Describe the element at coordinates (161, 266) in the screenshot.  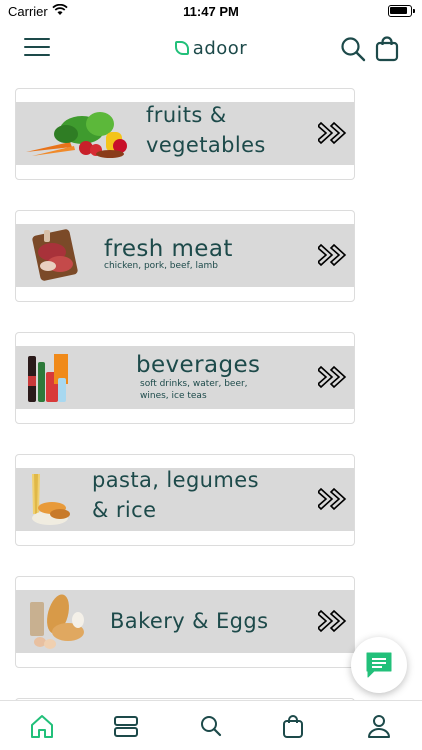
I see `category-subtitle: chicken, pork, beef, lamb` at that location.